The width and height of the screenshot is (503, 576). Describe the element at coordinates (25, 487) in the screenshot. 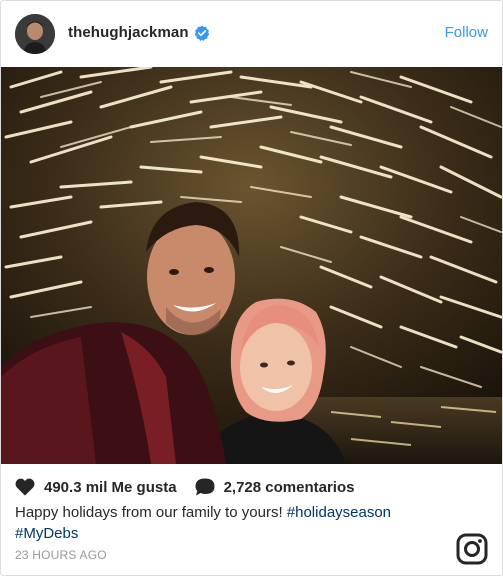

I see `heart-icon` at that location.